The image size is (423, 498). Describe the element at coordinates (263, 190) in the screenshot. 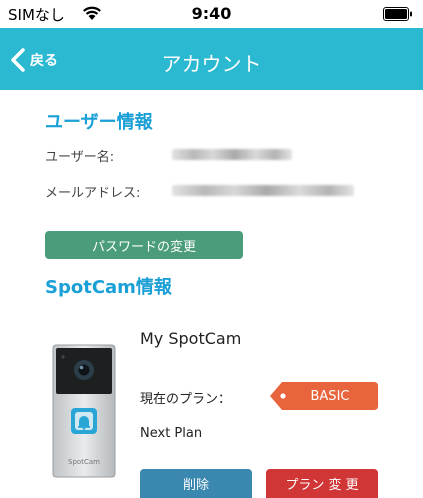

I see `email-value-redacted` at that location.